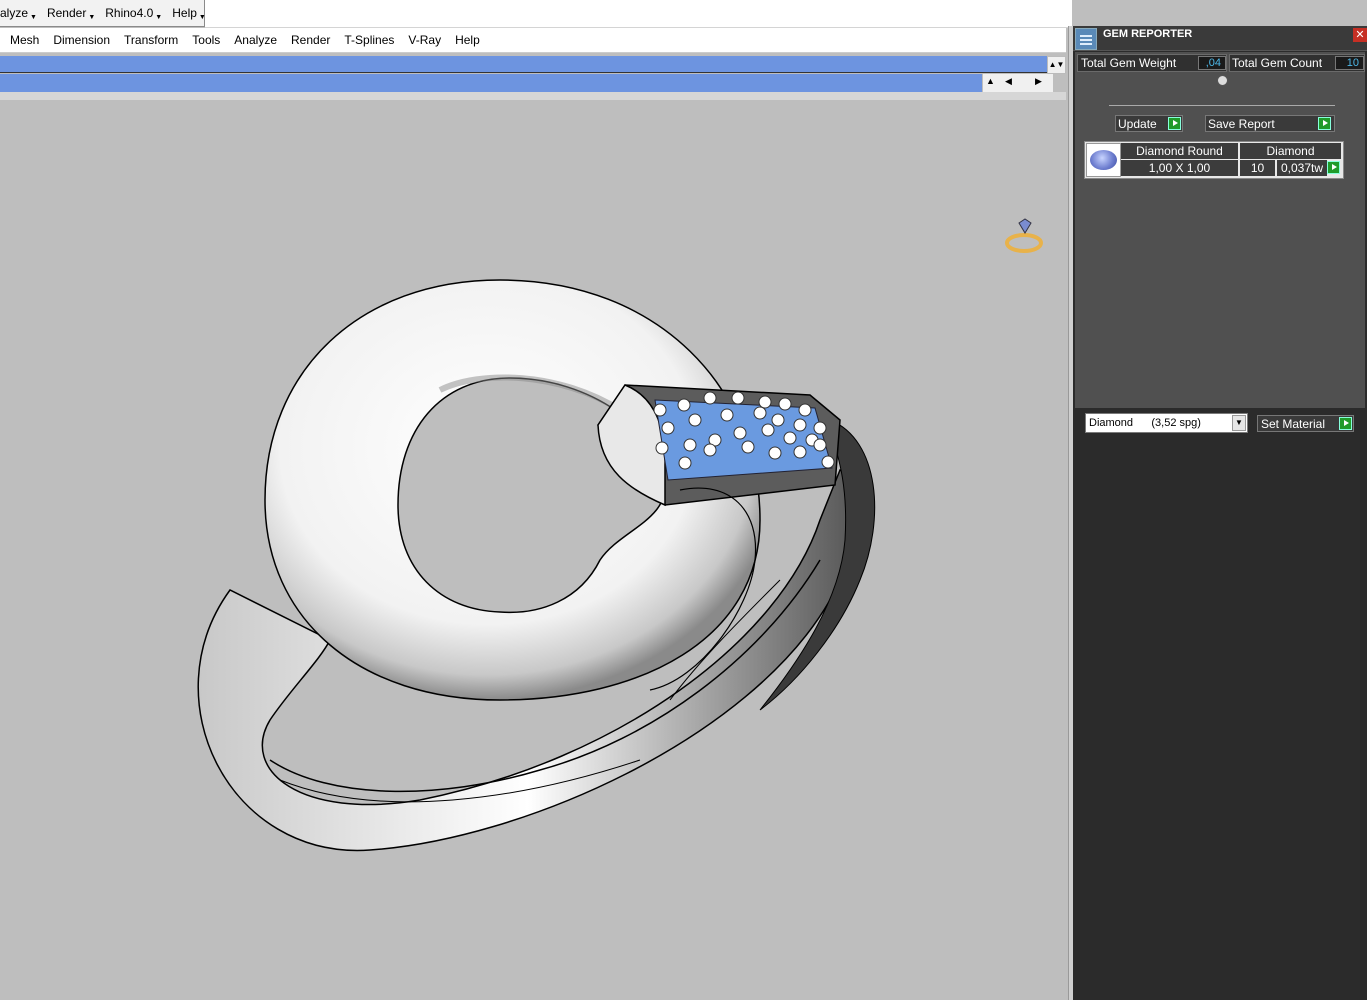 The image size is (1367, 1000). Describe the element at coordinates (467, 40) in the screenshot. I see `menu-help: Help` at that location.